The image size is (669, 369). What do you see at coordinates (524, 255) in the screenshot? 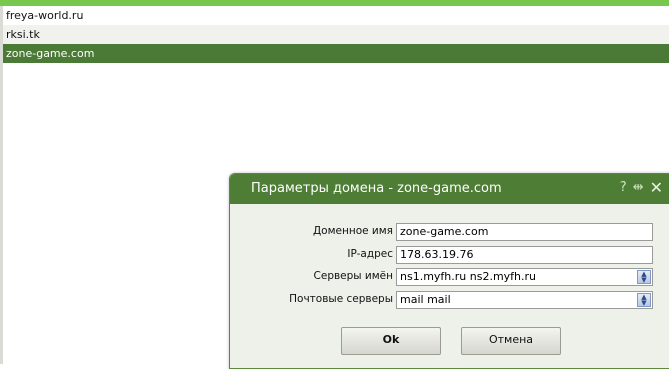
I see `ip-address-input: 178.63.19.76` at bounding box center [524, 255].